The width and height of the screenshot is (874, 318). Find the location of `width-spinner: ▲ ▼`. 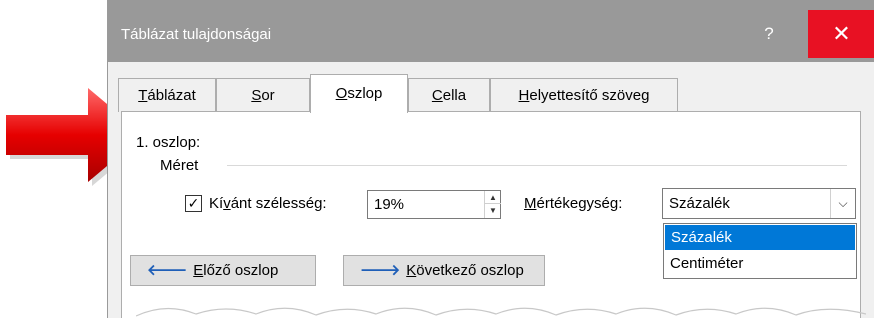

width-spinner: ▲ ▼ is located at coordinates (492, 204).